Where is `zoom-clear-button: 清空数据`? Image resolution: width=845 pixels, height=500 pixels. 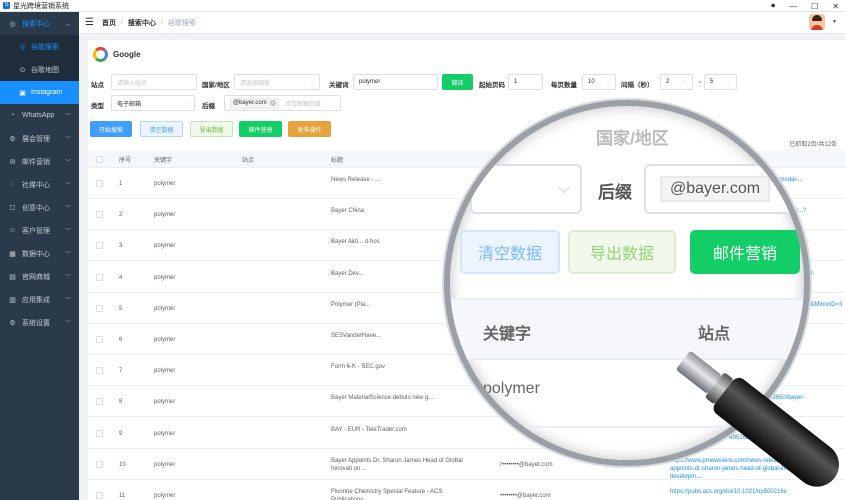 zoom-clear-button: 清空数据 is located at coordinates (510, 252).